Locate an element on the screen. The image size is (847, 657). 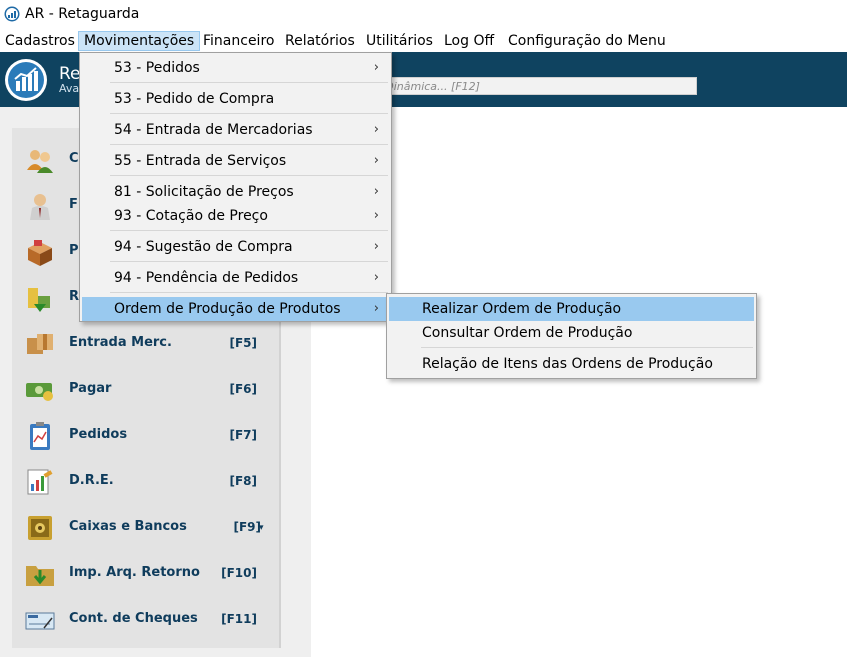
dropdown-item-label: 53 - Pedidos is located at coordinates (157, 68).